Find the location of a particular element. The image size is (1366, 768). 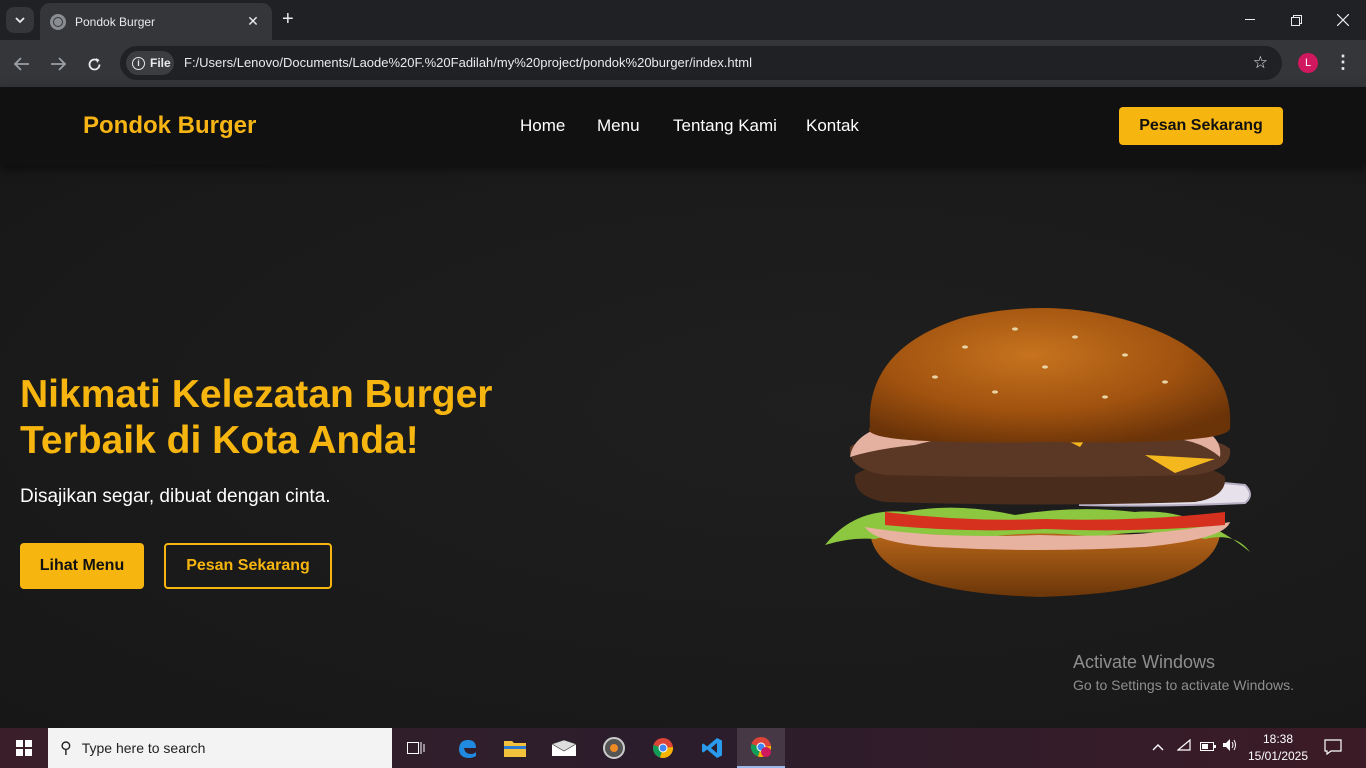

folder-icon is located at coordinates (515, 749).